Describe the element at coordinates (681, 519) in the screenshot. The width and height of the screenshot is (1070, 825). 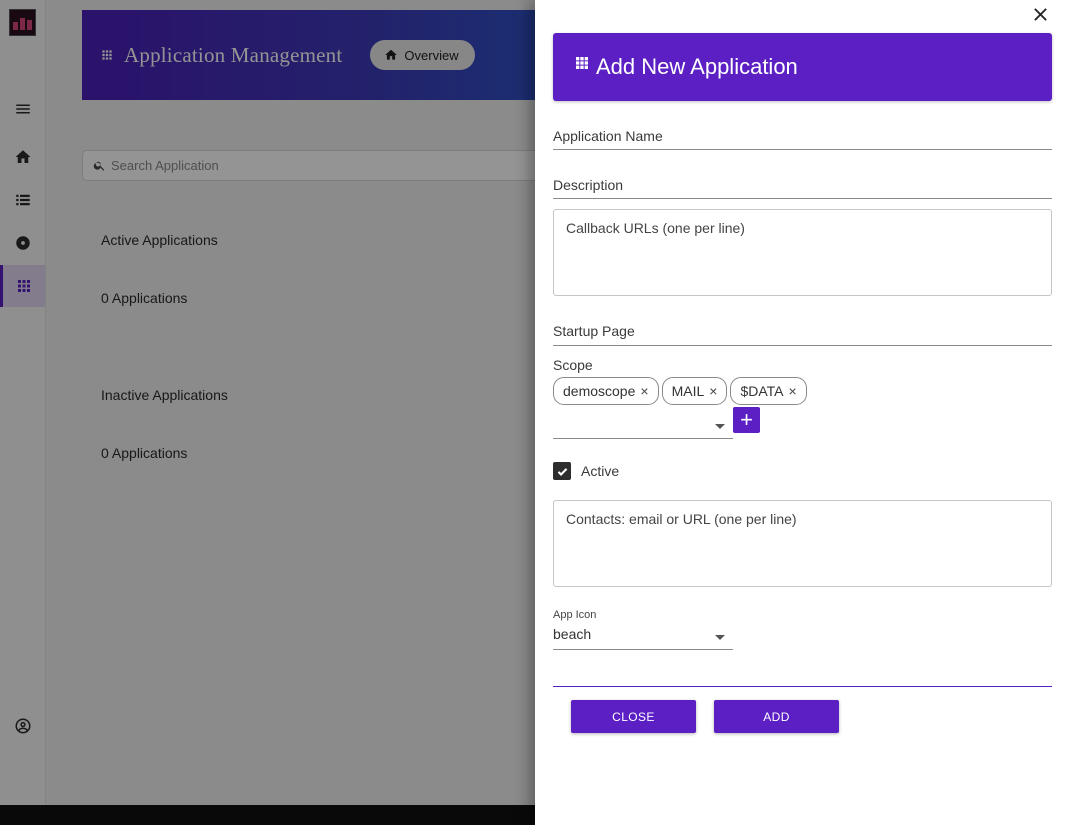
I see `contacts-placeholder: Contacts: email or URL (one per line)` at that location.